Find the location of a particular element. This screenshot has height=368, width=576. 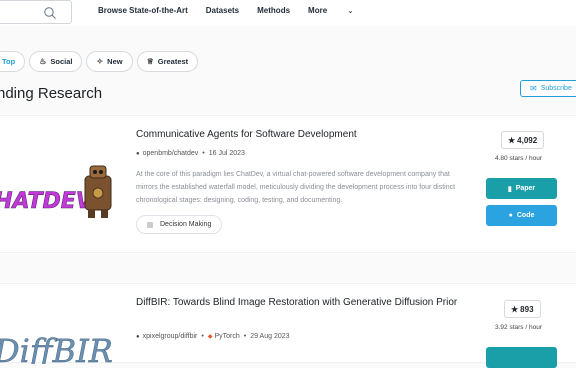

paper-button is located at coordinates (521, 357).